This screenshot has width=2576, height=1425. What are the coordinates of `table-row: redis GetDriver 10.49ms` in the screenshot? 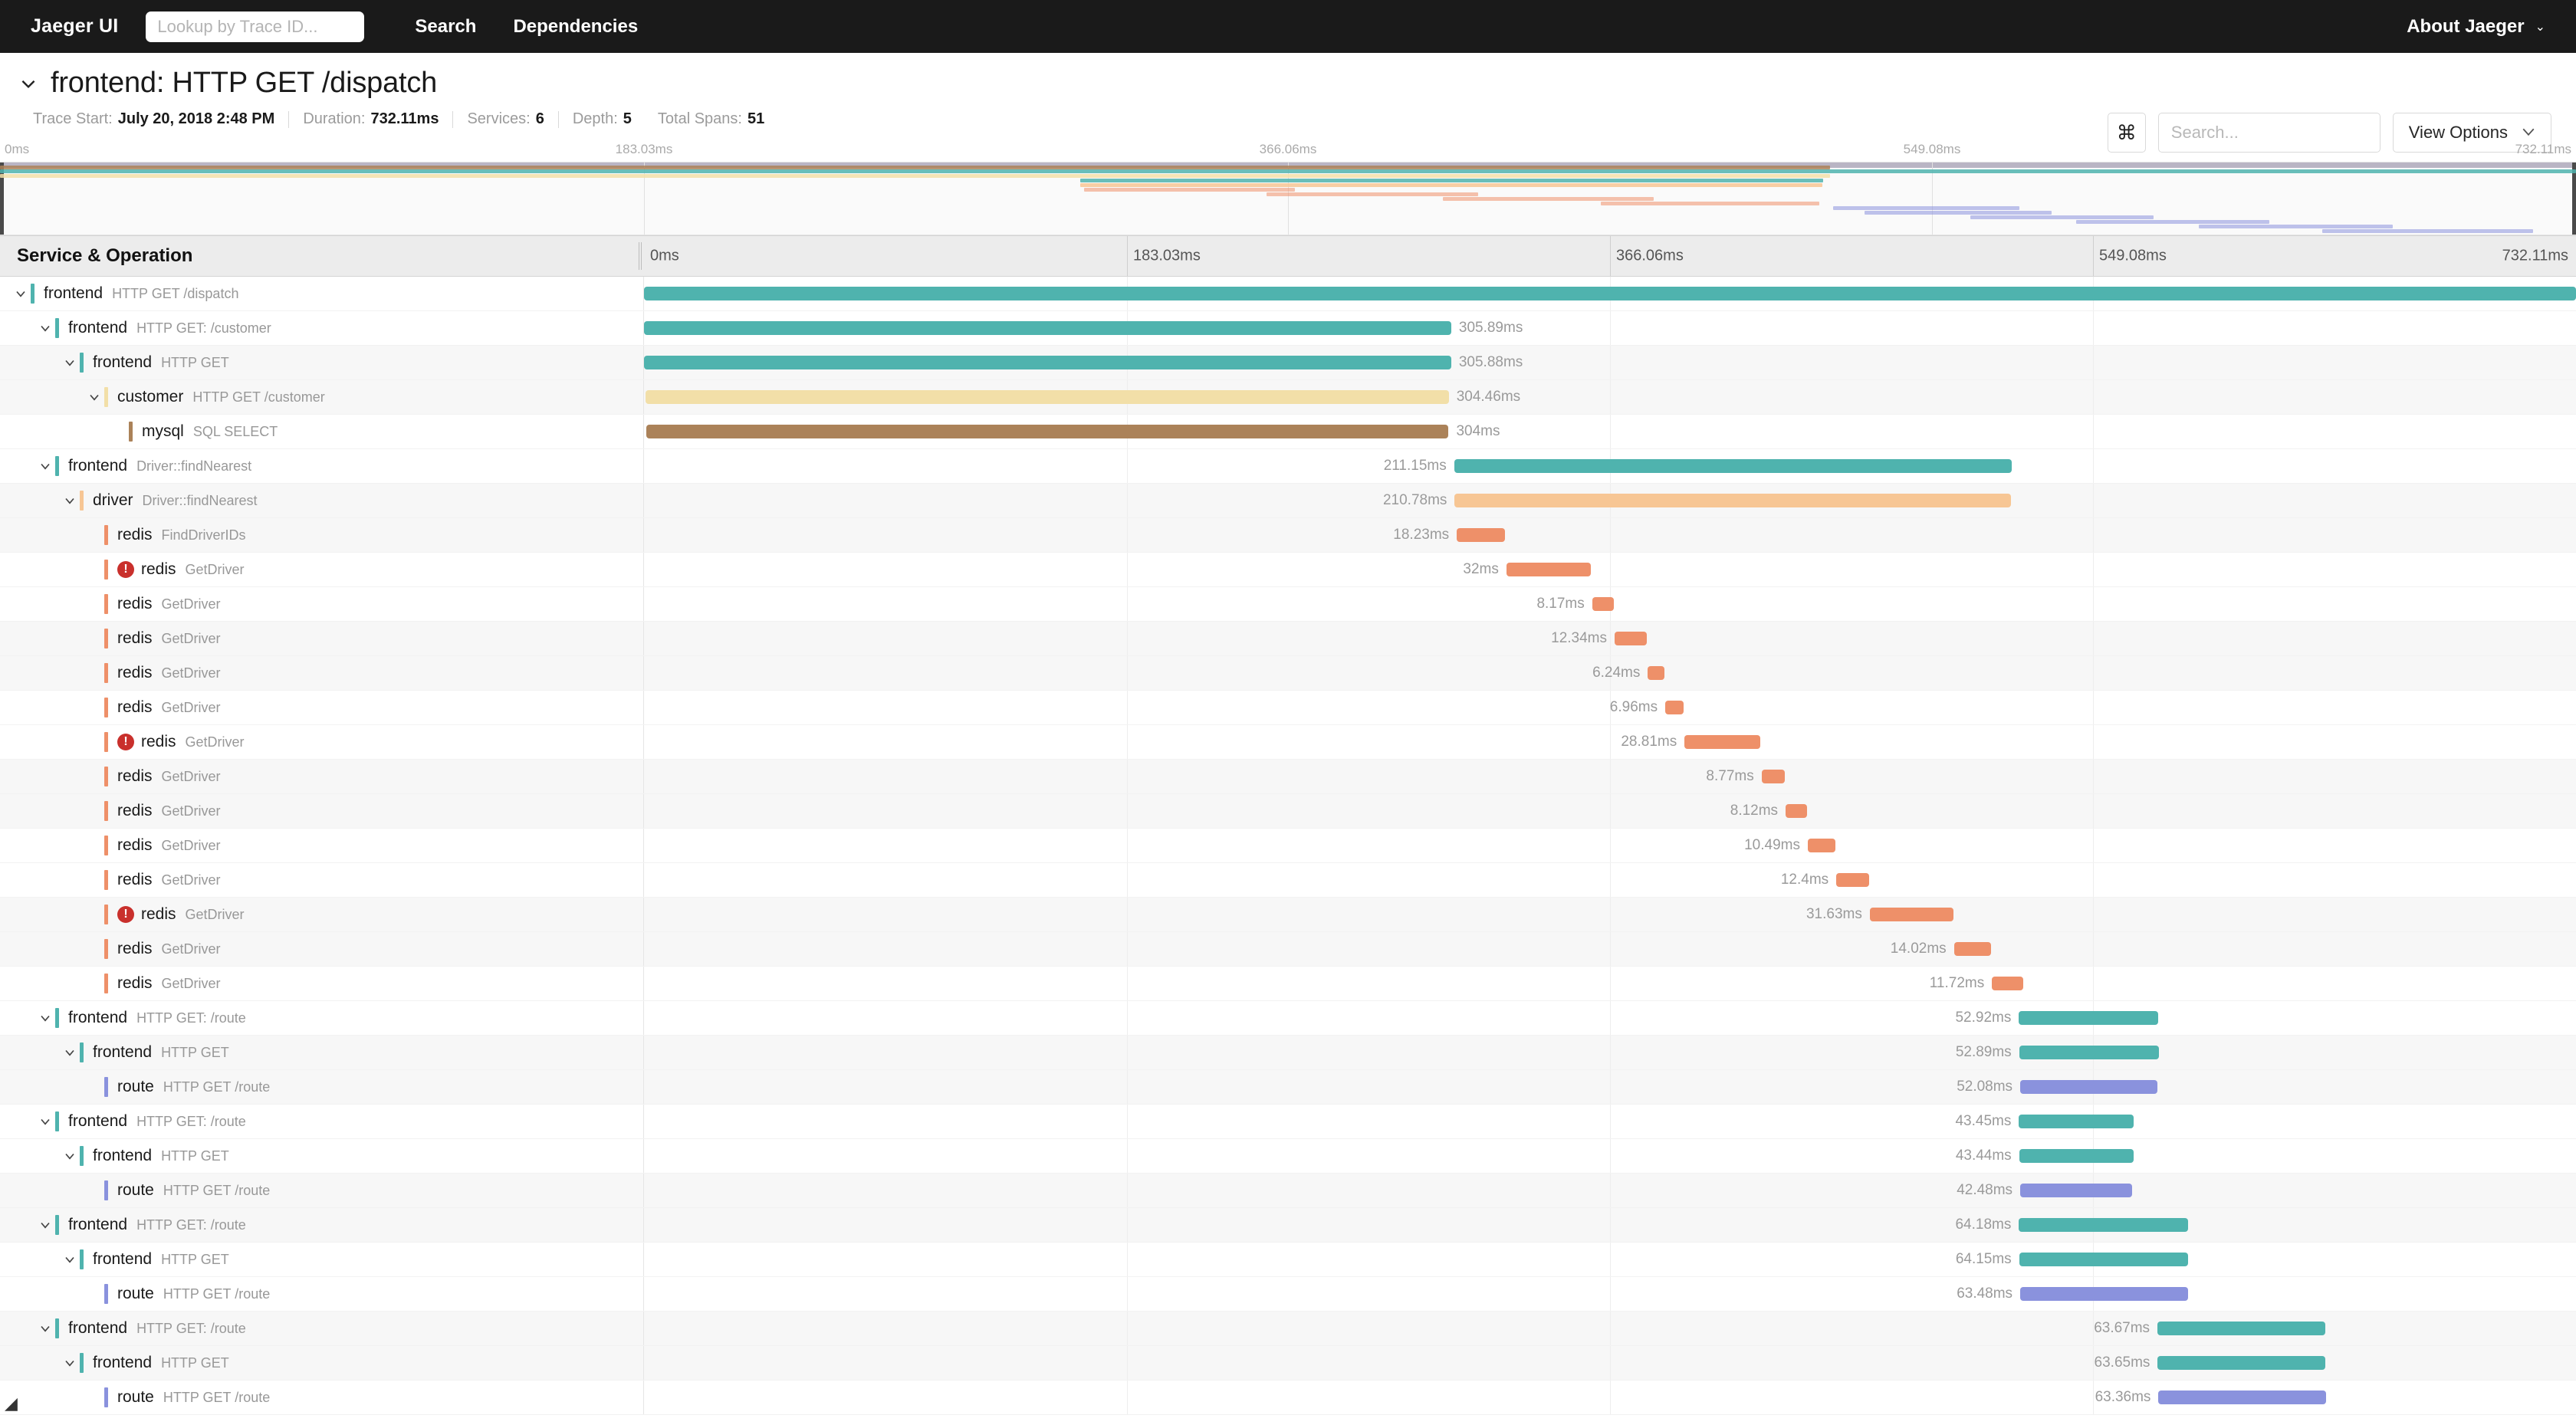 It's located at (1288, 846).